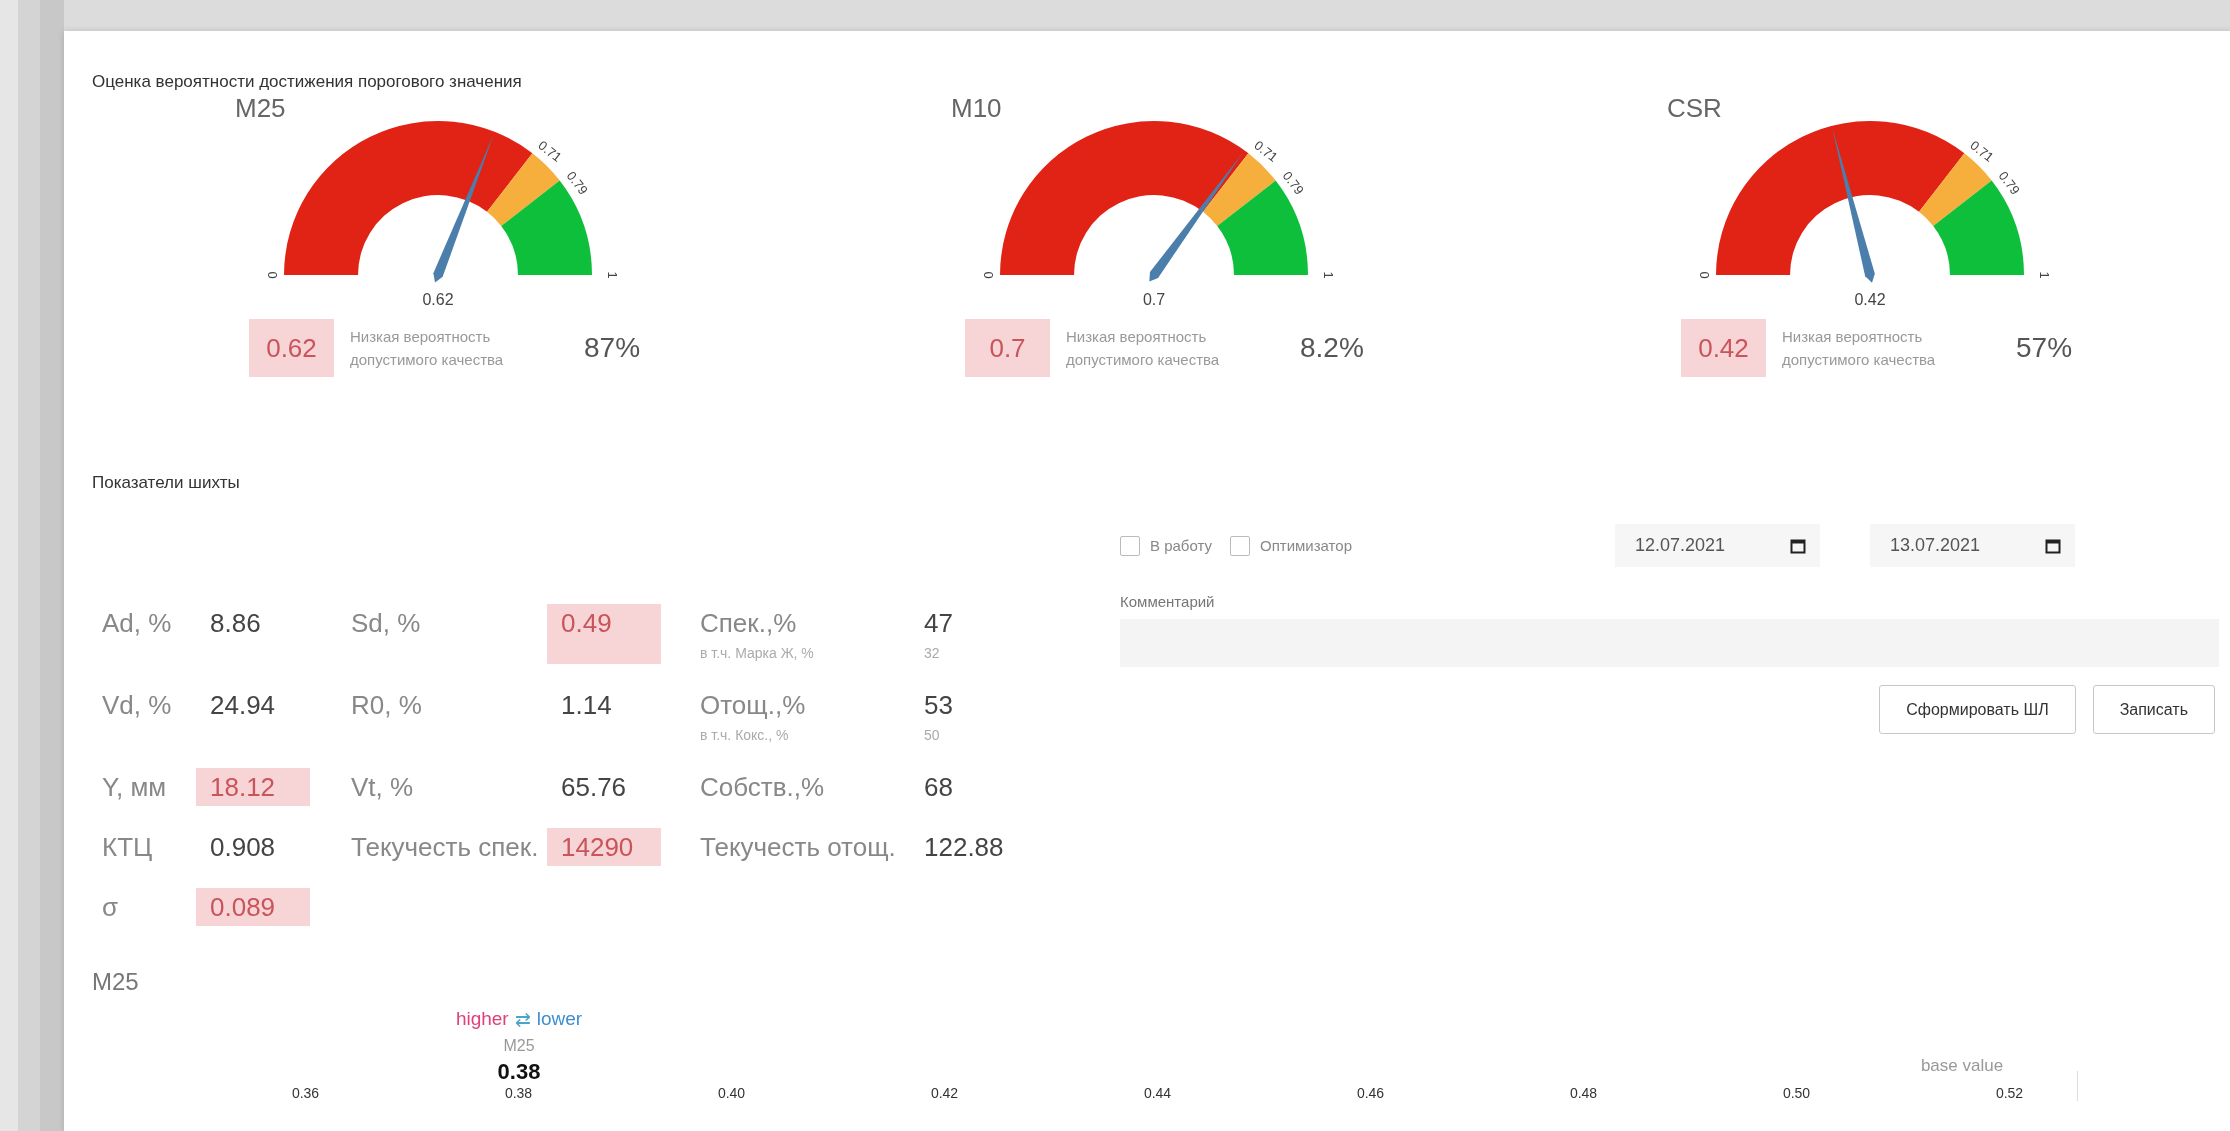 This screenshot has height=1131, width=2230. What do you see at coordinates (166, 483) in the screenshot?
I see `section-title: Показатели шихты` at bounding box center [166, 483].